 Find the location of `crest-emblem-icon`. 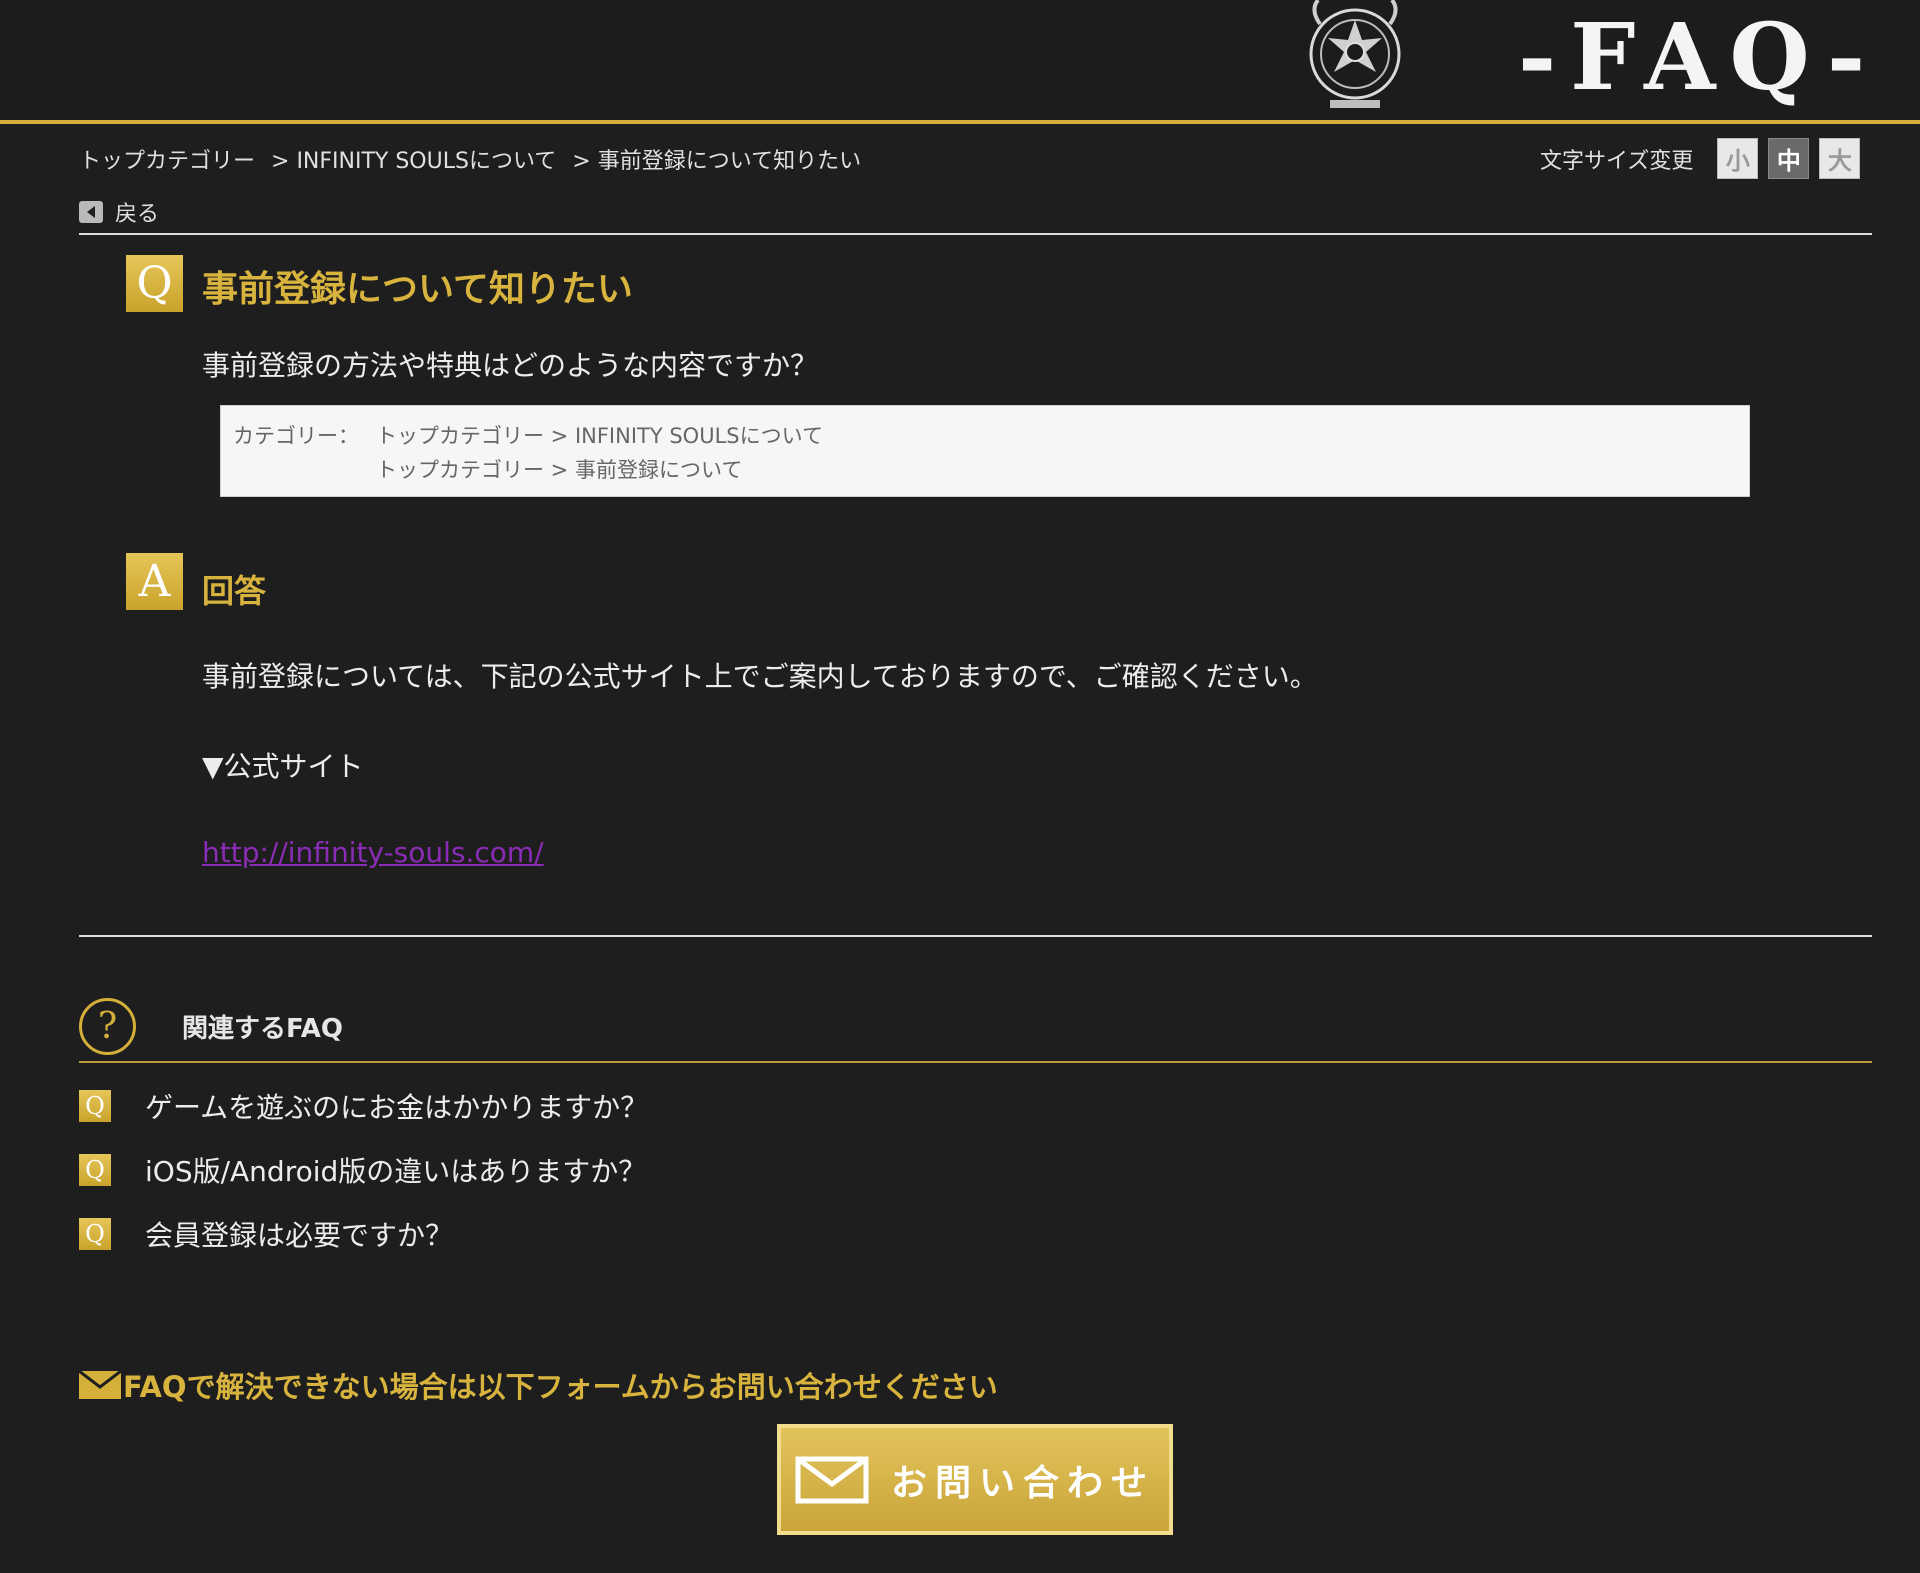

crest-emblem-icon is located at coordinates (1355, 54).